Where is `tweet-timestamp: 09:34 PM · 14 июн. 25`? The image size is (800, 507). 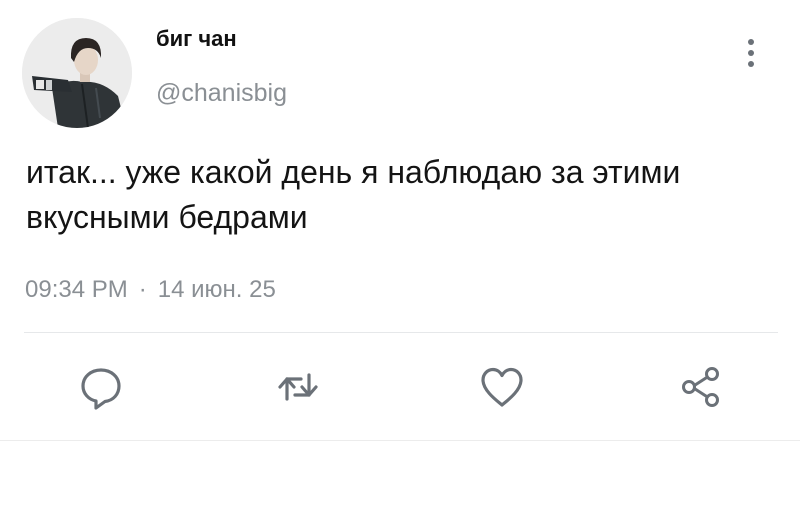 tweet-timestamp: 09:34 PM · 14 июн. 25 is located at coordinates (150, 290).